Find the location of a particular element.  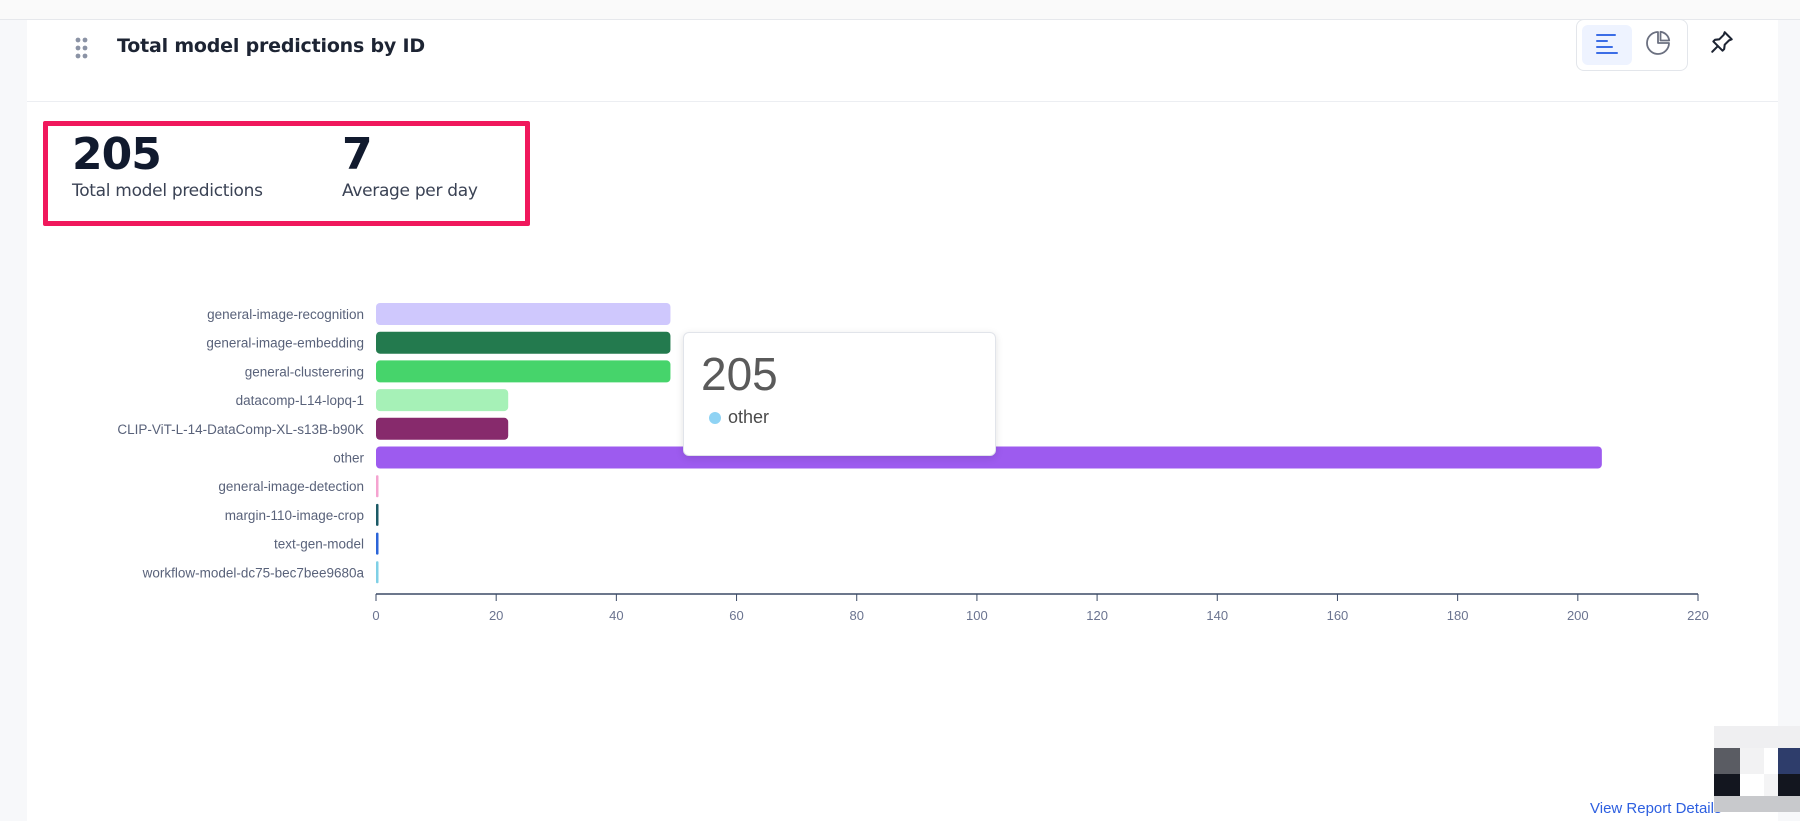

view-report-details-link: View Report Details is located at coordinates (1655, 808).